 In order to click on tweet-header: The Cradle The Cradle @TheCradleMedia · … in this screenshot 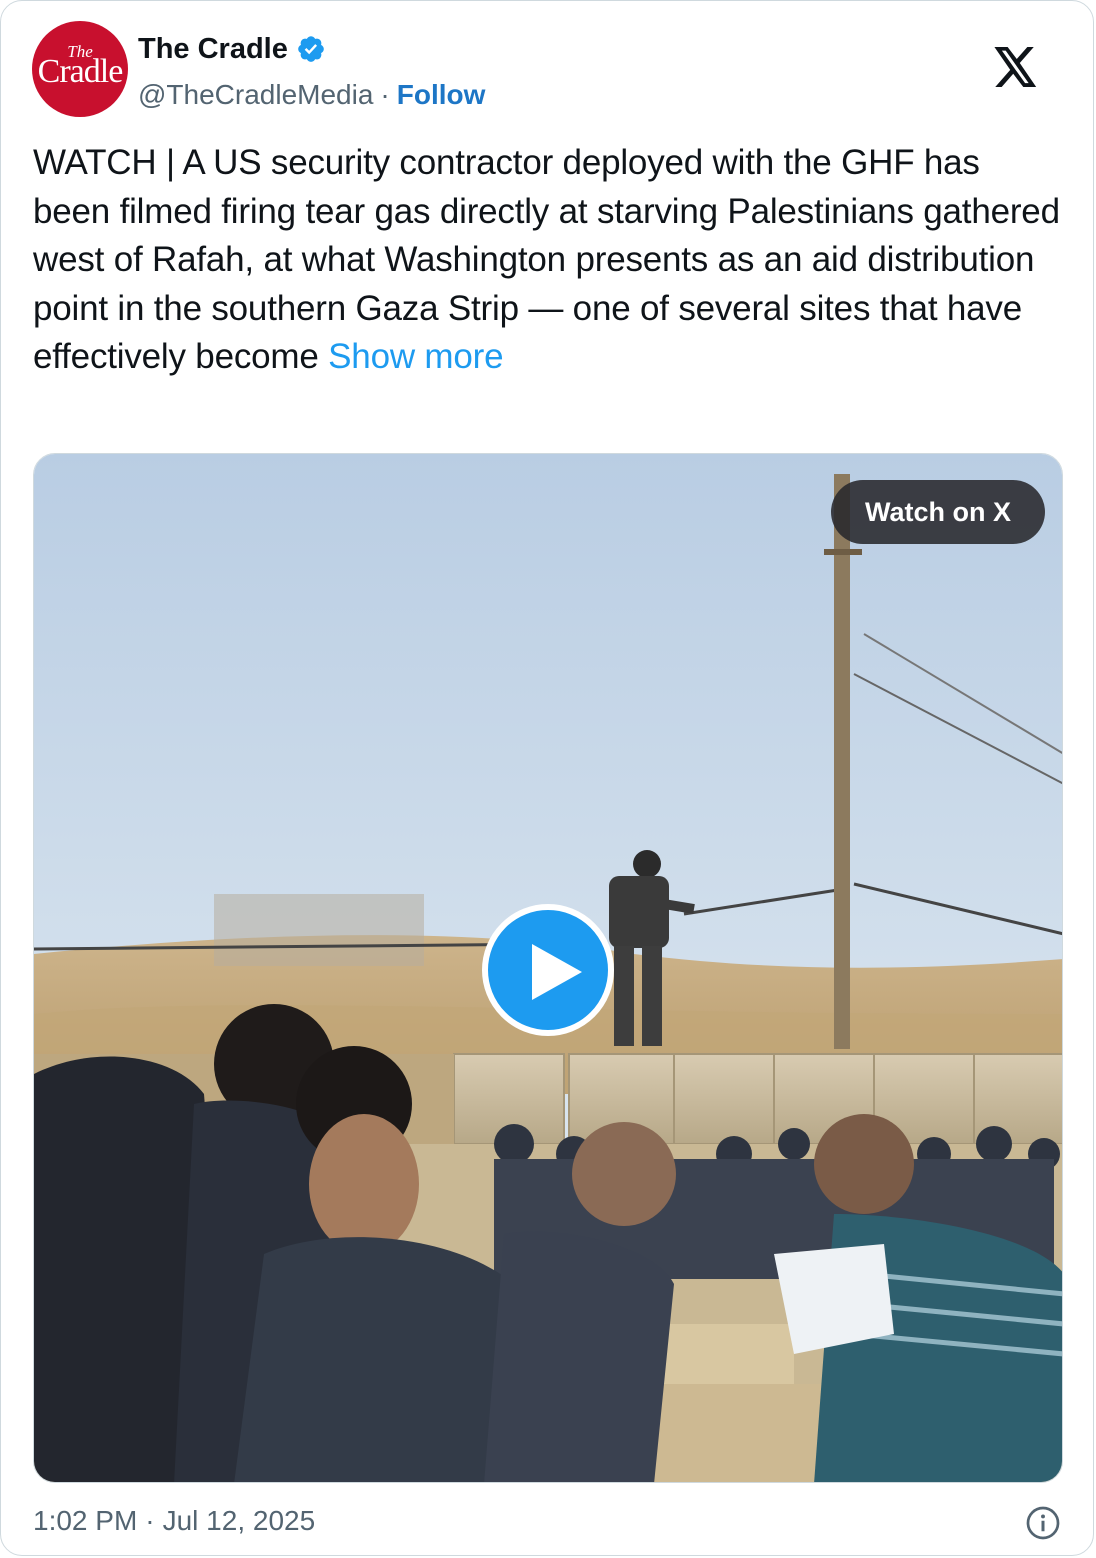, I will do `click(552, 71)`.